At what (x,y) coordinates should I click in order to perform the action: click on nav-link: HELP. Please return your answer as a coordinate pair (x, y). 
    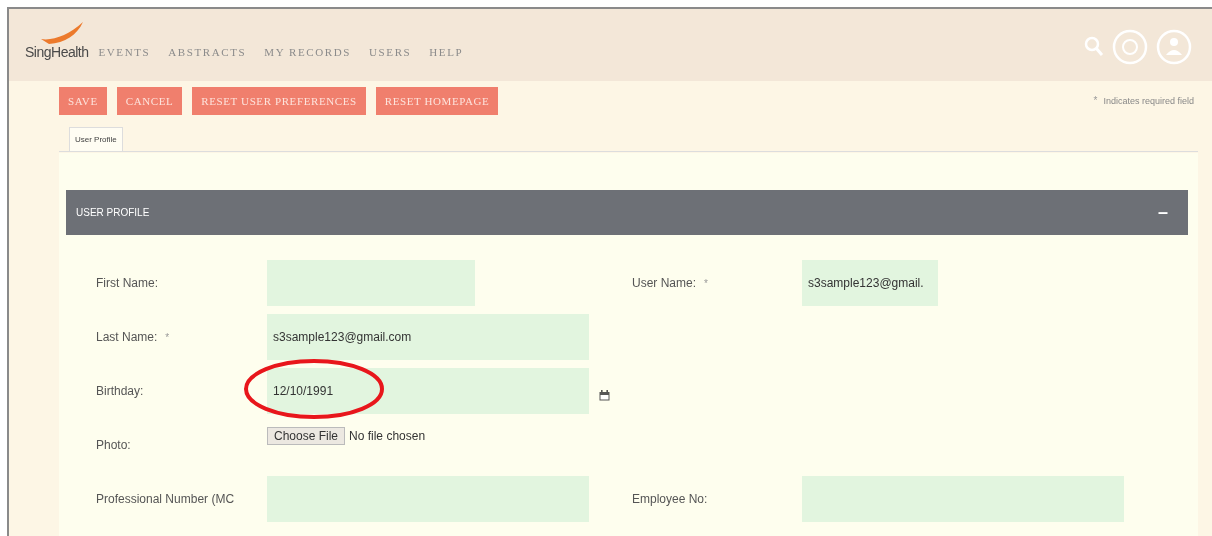
    Looking at the image, I should click on (446, 52).